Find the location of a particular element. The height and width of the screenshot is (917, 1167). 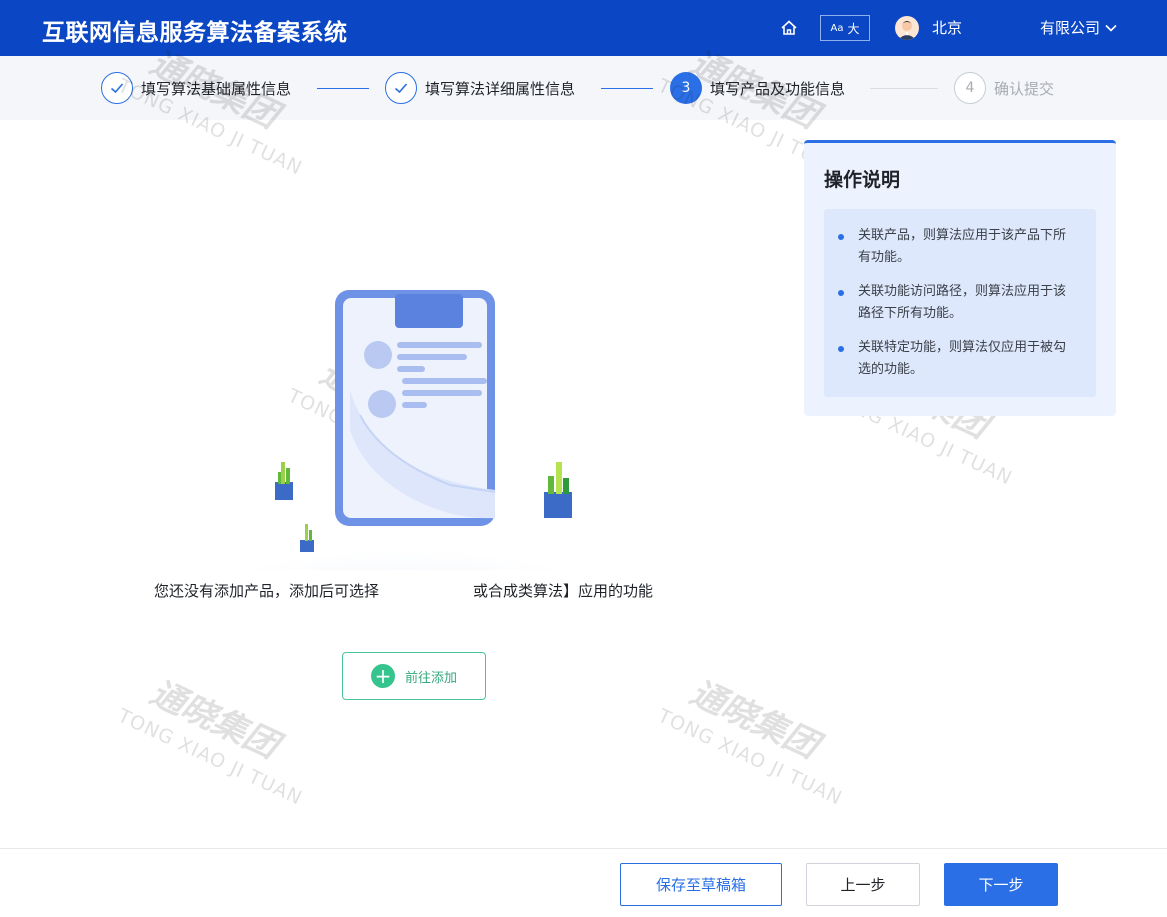

step-2-check-icon is located at coordinates (401, 88).